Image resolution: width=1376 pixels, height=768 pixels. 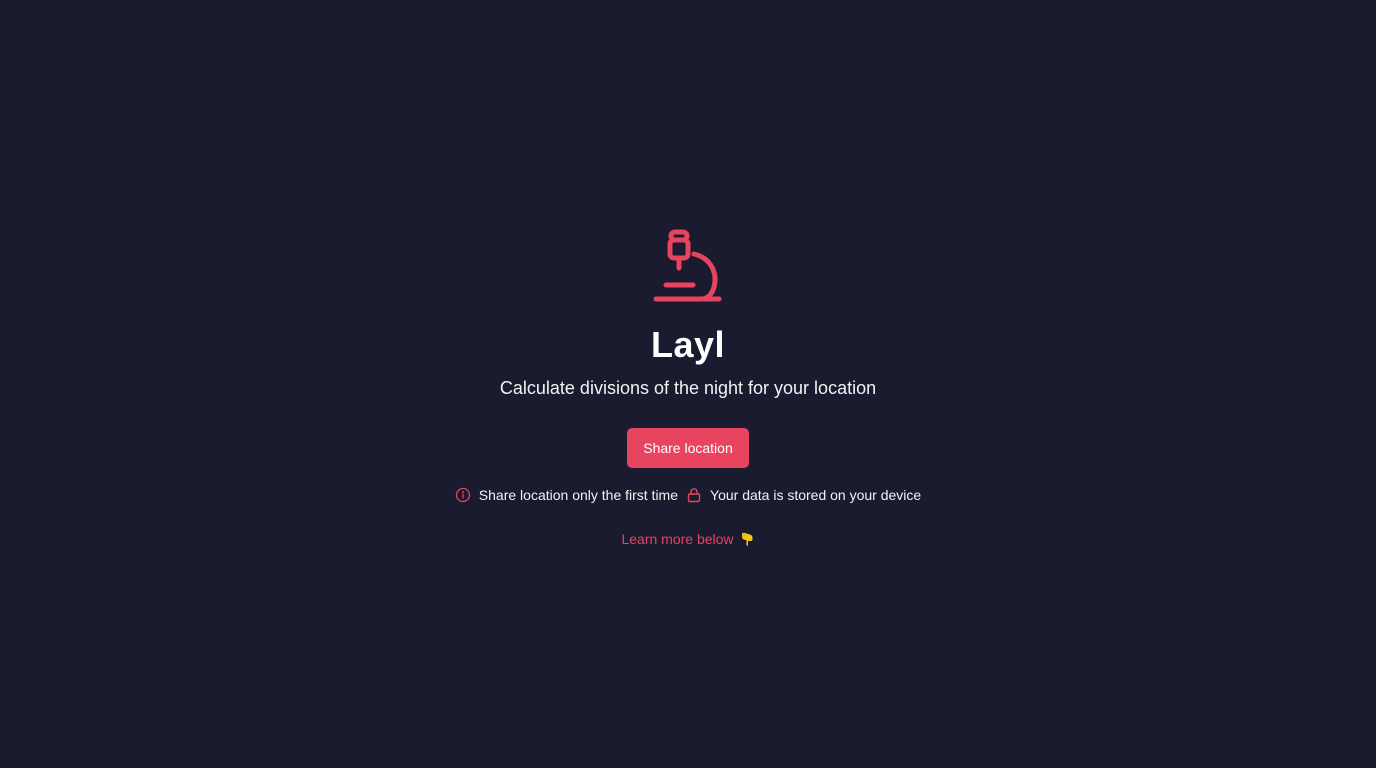 What do you see at coordinates (578, 495) in the screenshot?
I see `note-first-time-text: Share location only the first time` at bounding box center [578, 495].